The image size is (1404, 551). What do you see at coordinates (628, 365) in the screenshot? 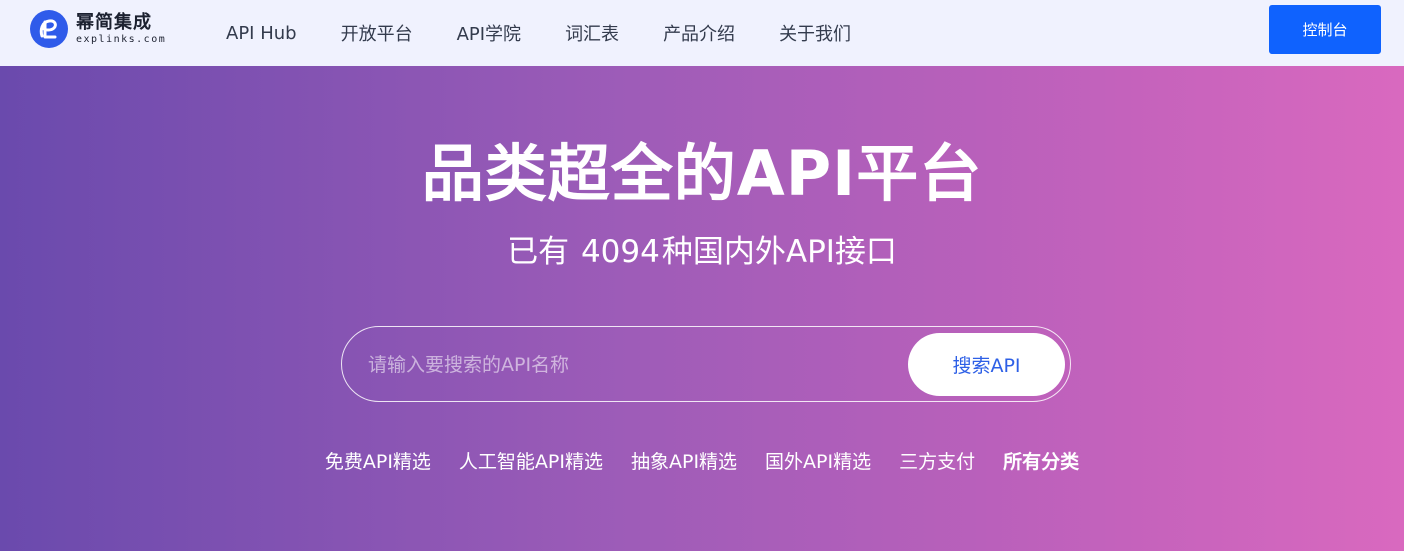
I see `search-input` at bounding box center [628, 365].